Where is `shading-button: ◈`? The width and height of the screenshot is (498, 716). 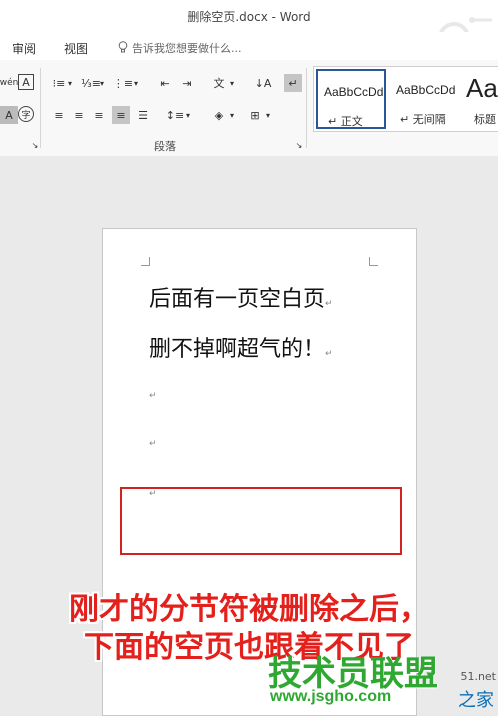 shading-button: ◈ is located at coordinates (219, 115).